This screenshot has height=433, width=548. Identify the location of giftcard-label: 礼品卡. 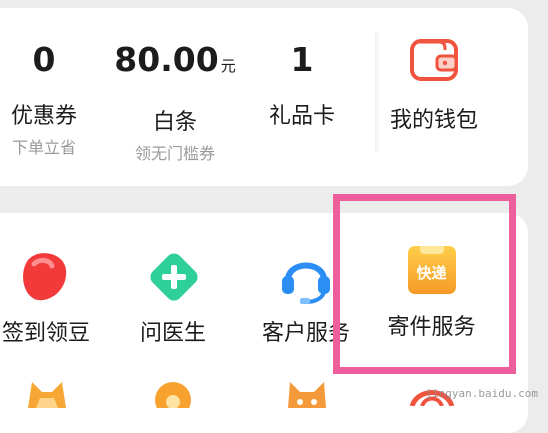
(301, 116).